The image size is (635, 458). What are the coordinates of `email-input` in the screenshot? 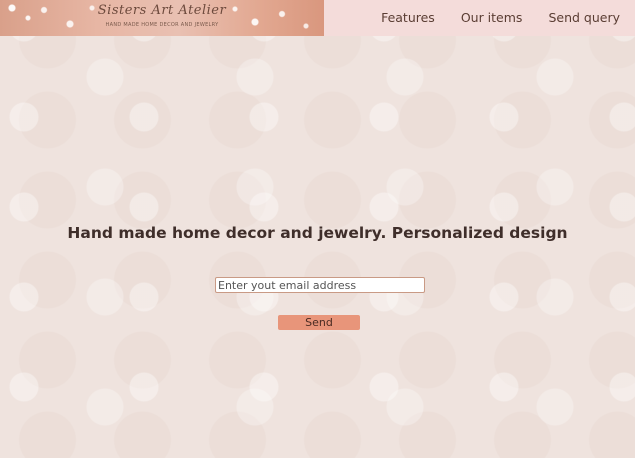 It's located at (320, 285).